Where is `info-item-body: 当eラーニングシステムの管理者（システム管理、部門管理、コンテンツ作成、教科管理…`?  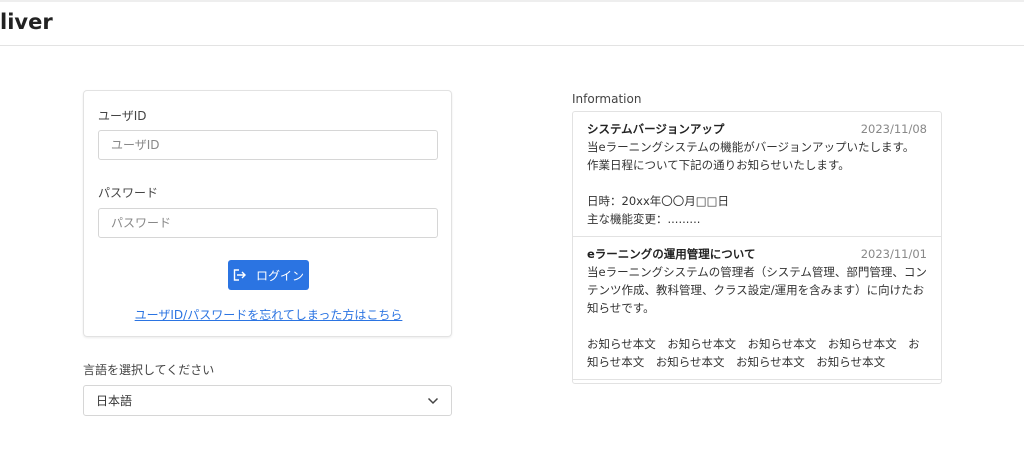 info-item-body: 当eラーニングシステムの管理者（システム管理、部門管理、コンテンツ作成、教科管理… is located at coordinates (757, 317).